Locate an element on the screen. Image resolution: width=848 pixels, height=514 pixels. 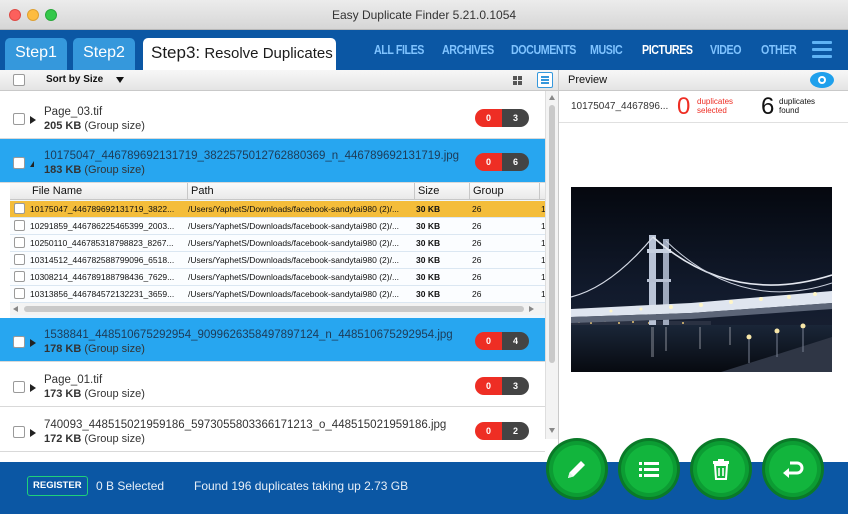
tab-step3: Step3: Resolve Duplicates is located at coordinates (239, 54).